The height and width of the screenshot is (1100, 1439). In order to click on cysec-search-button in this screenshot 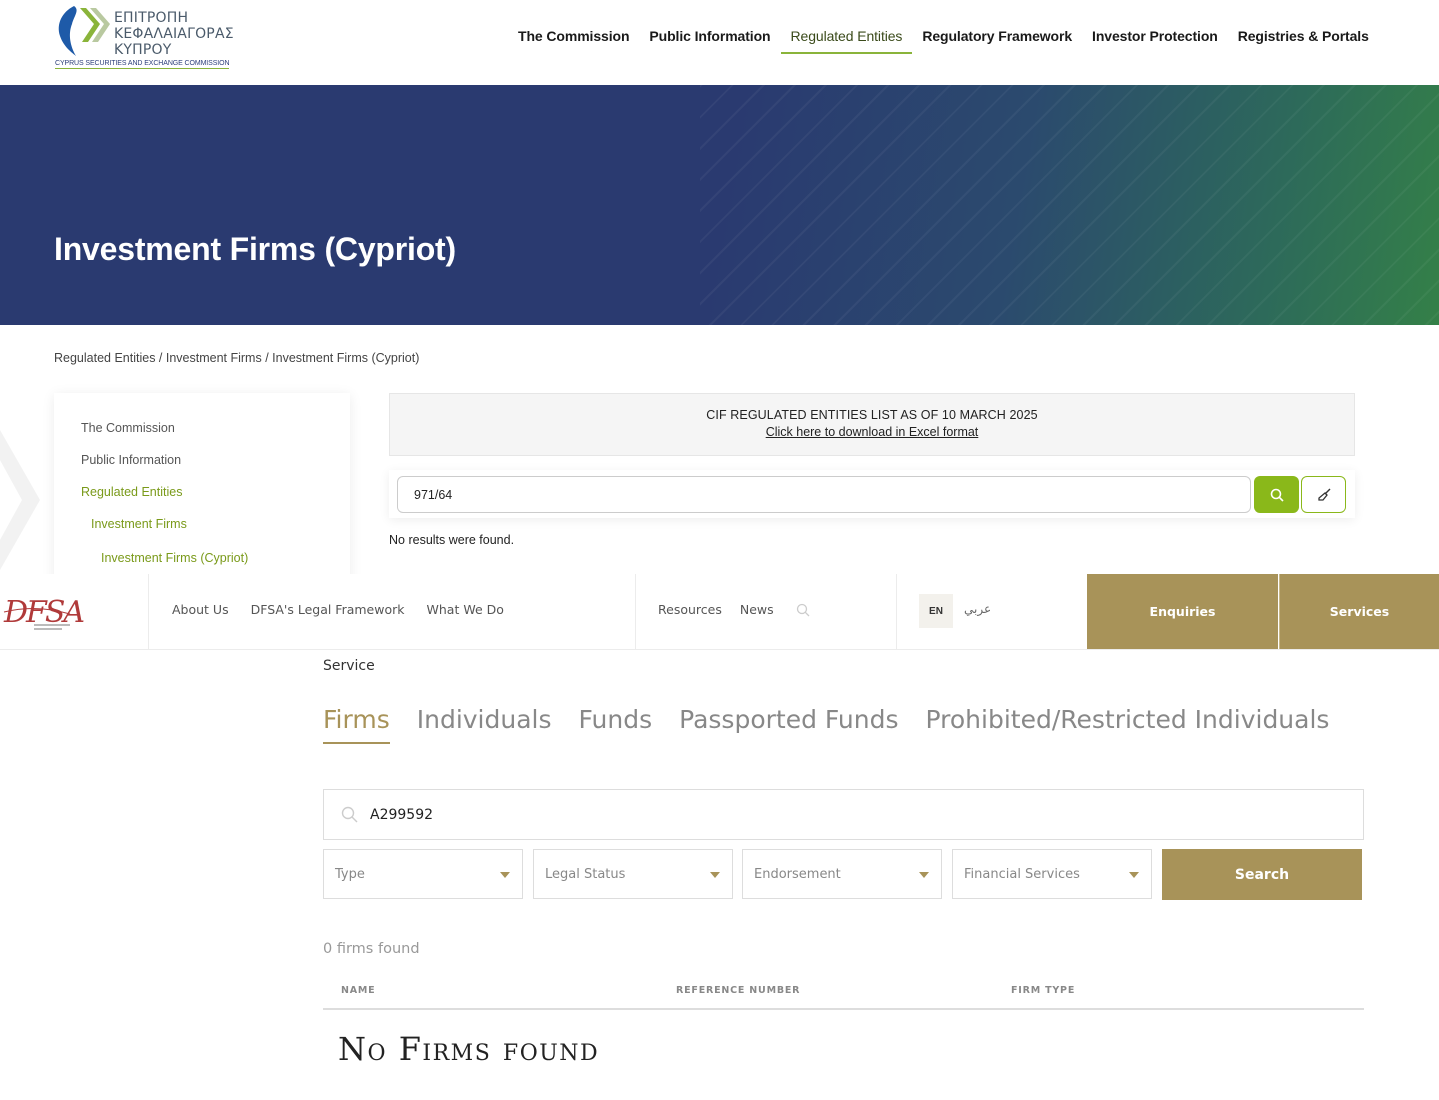, I will do `click(1276, 494)`.